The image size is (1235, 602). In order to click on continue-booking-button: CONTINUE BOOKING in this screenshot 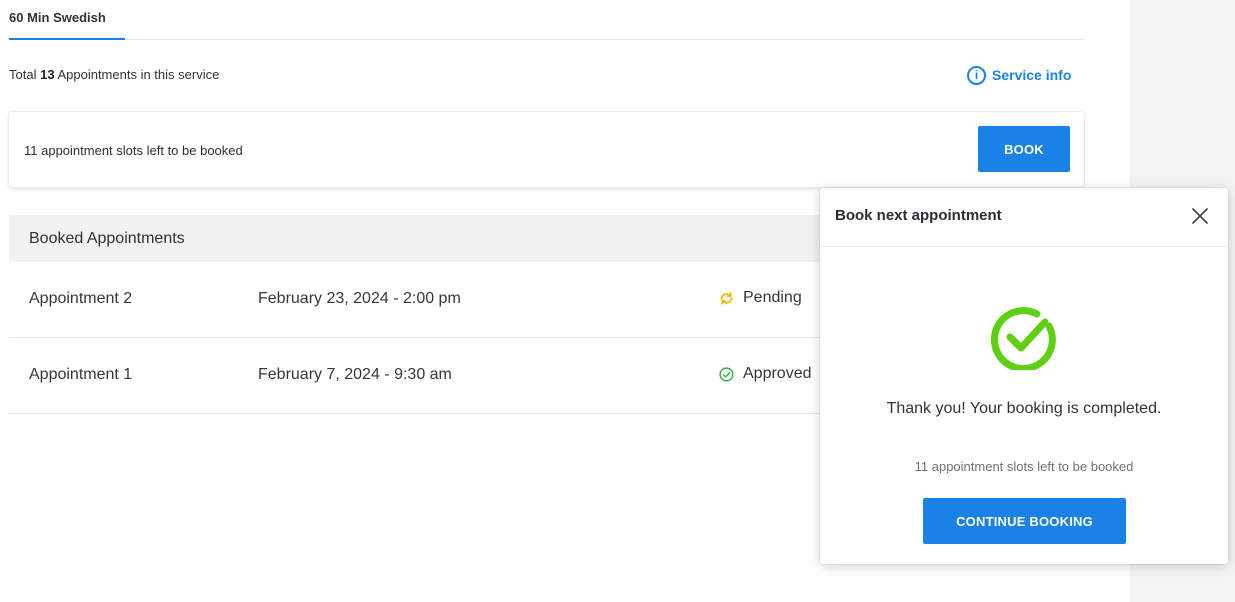, I will do `click(1024, 521)`.